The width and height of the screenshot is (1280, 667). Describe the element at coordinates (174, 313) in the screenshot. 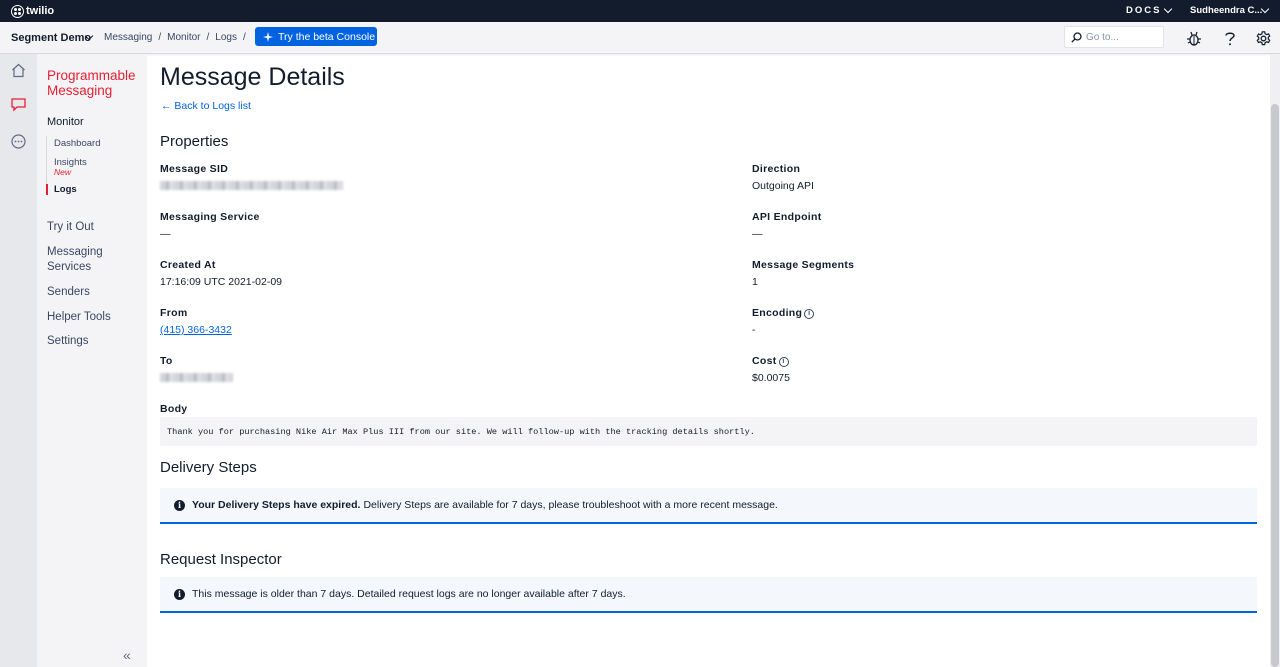

I see `from-label: From` at that location.